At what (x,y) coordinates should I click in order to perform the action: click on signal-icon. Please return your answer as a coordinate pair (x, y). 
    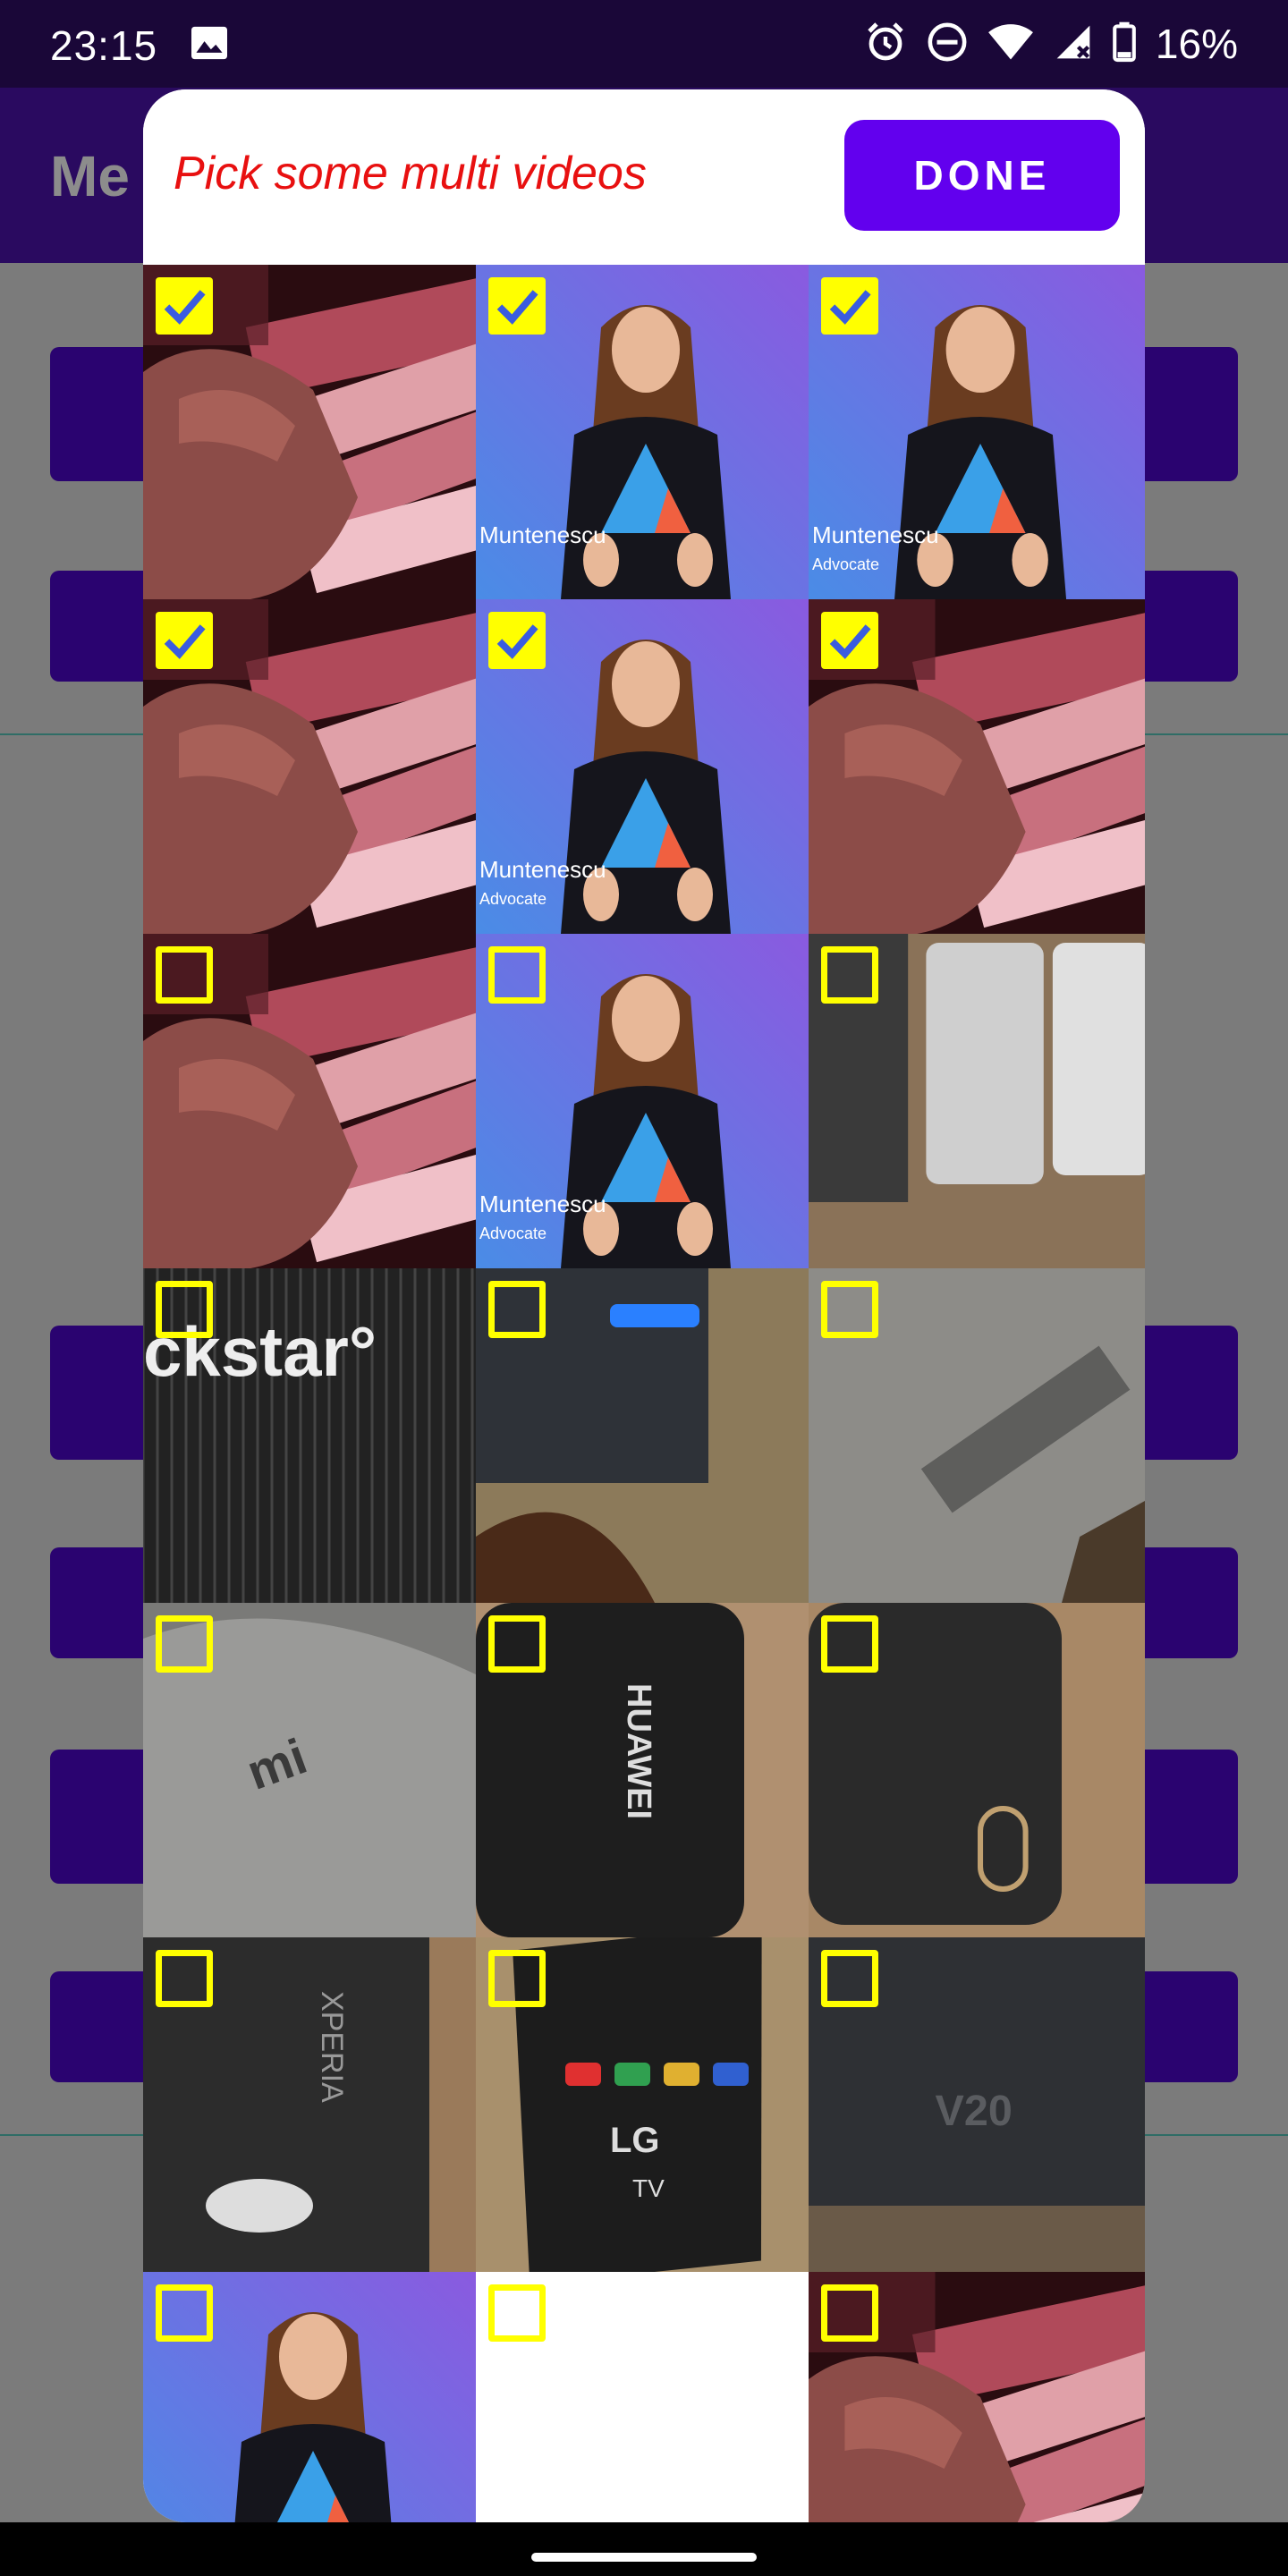
    Looking at the image, I should click on (1073, 44).